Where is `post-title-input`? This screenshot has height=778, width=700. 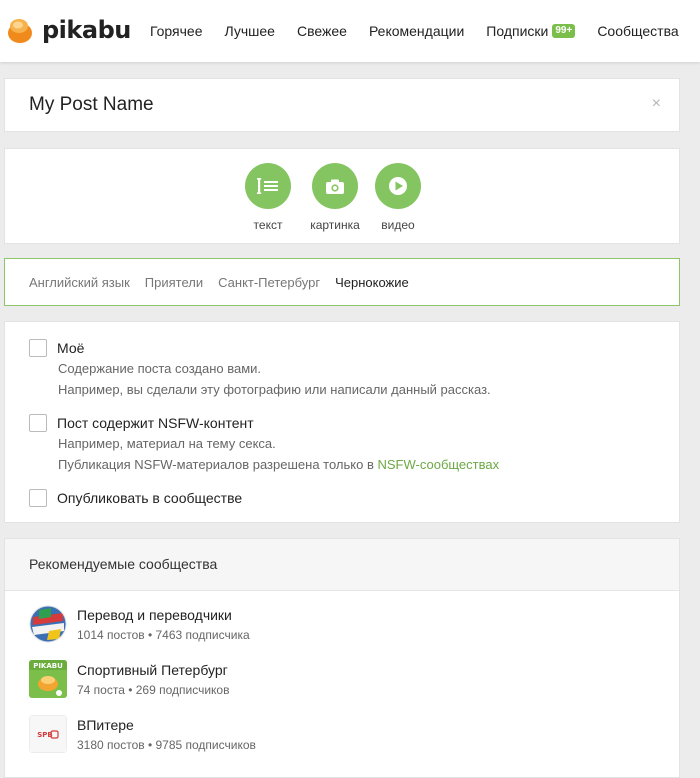 post-title-input is located at coordinates (151, 105).